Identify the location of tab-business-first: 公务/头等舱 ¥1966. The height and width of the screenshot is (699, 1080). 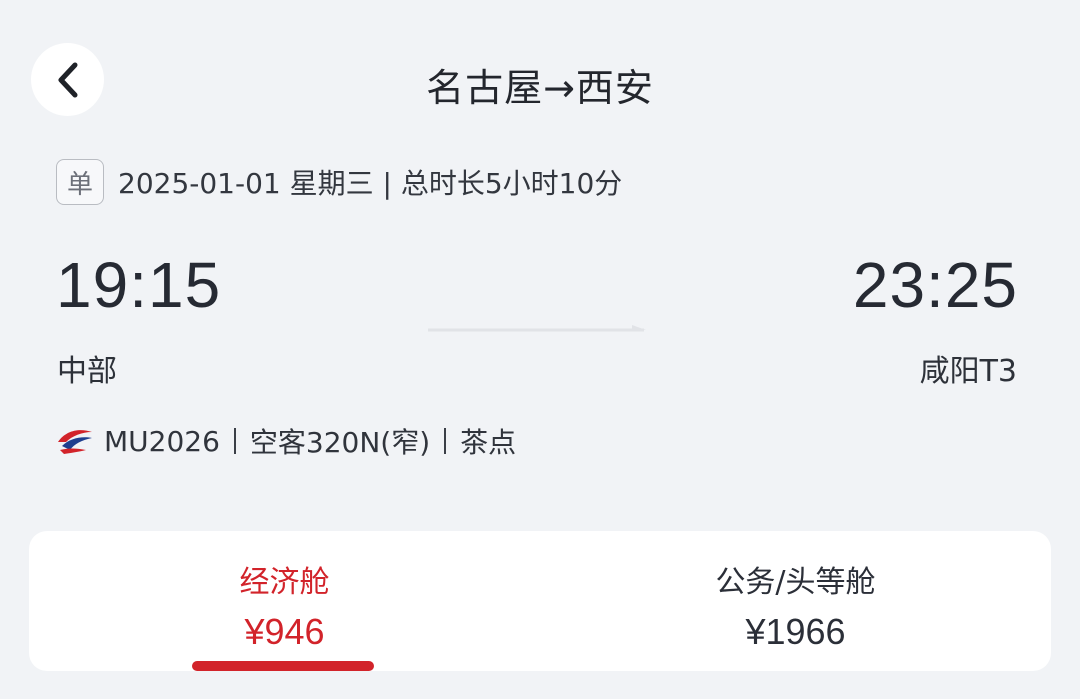
(795, 601).